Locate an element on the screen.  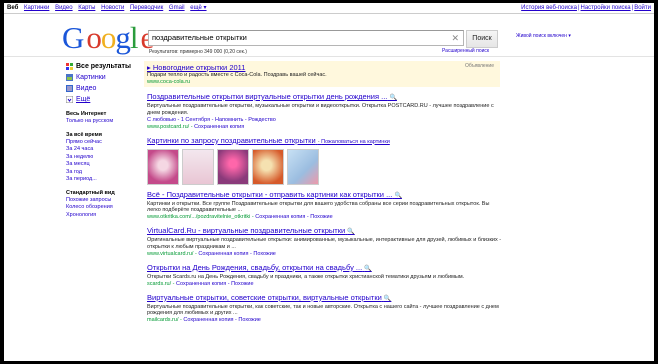
filter-time-month: За месяц is located at coordinates (105, 165).